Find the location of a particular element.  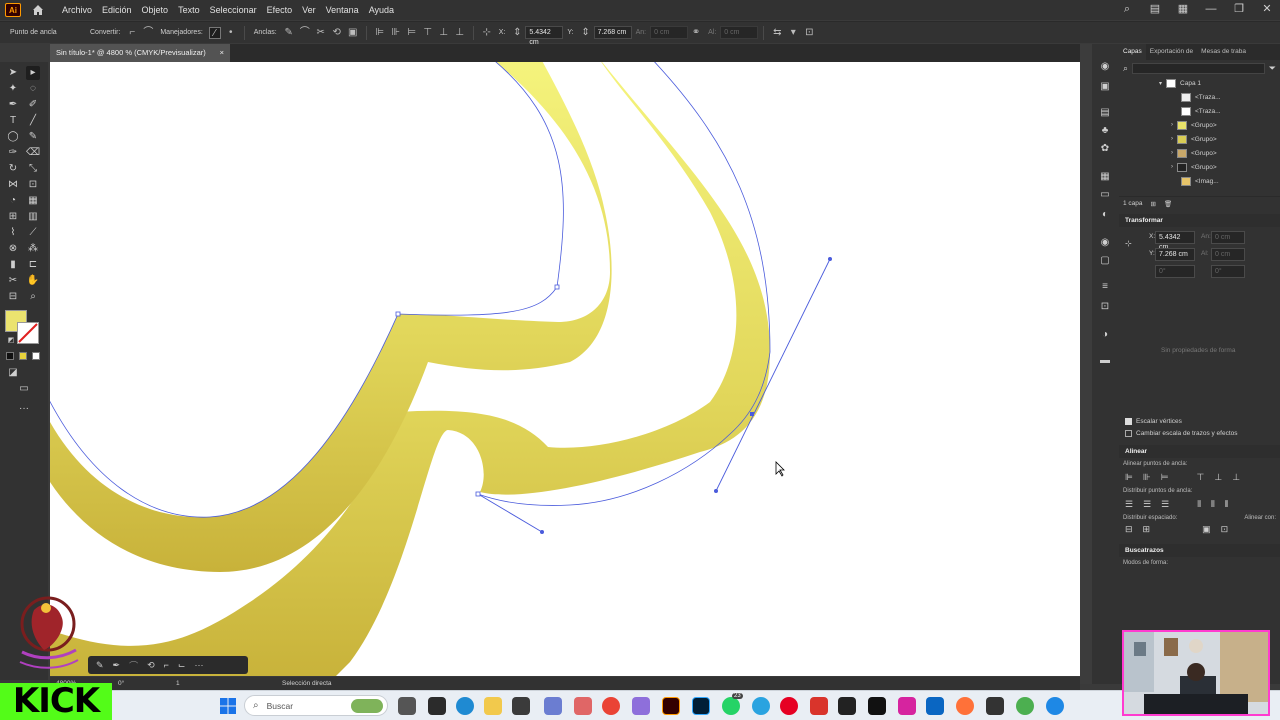

remove-anchor-icon: ✎ is located at coordinates (289, 33).